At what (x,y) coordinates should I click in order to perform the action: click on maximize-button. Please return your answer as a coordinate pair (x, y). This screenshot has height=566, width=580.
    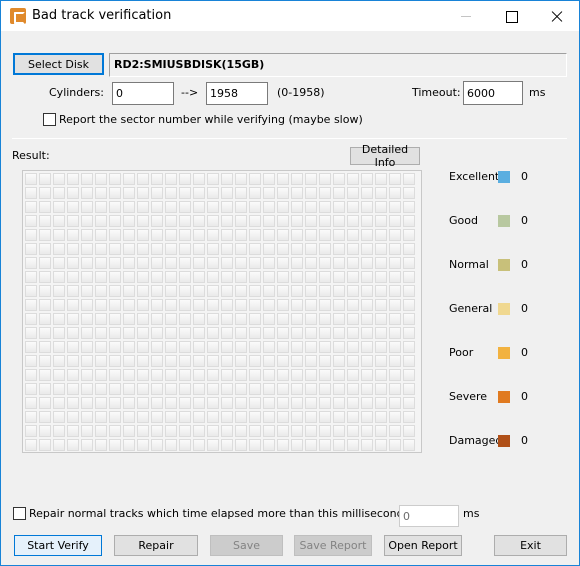
    Looking at the image, I should click on (510, 16).